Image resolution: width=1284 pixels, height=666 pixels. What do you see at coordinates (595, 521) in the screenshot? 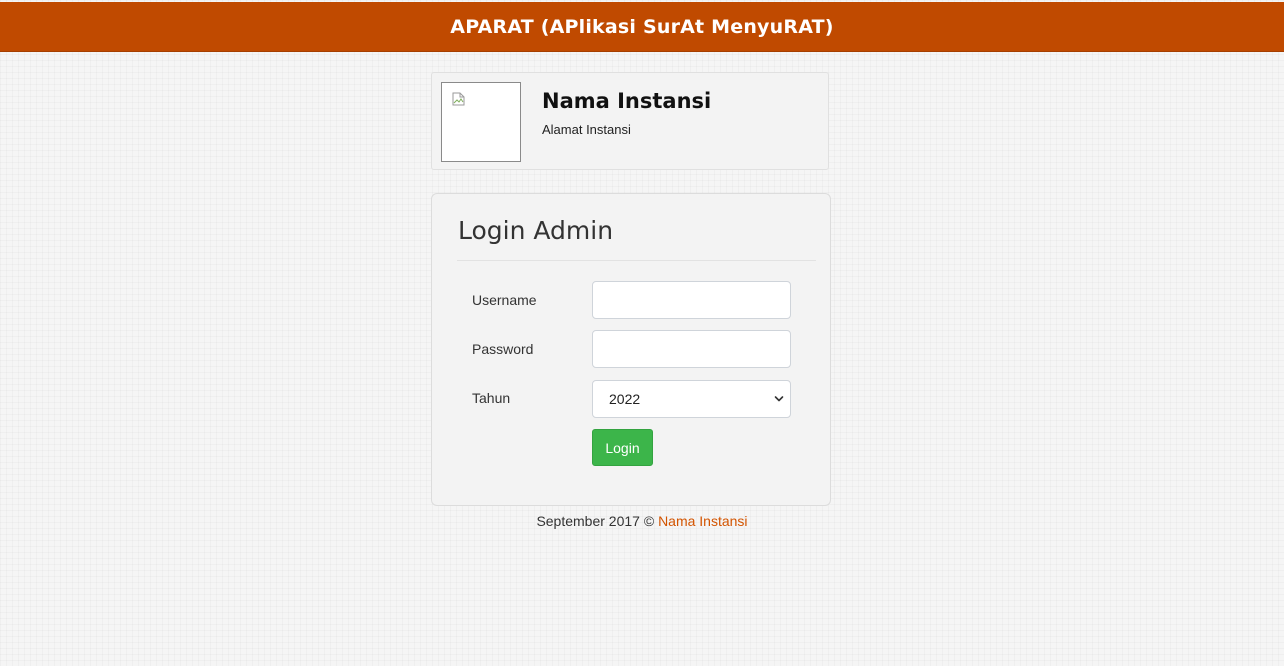
I see `footer-text: September 2017 ©` at bounding box center [595, 521].